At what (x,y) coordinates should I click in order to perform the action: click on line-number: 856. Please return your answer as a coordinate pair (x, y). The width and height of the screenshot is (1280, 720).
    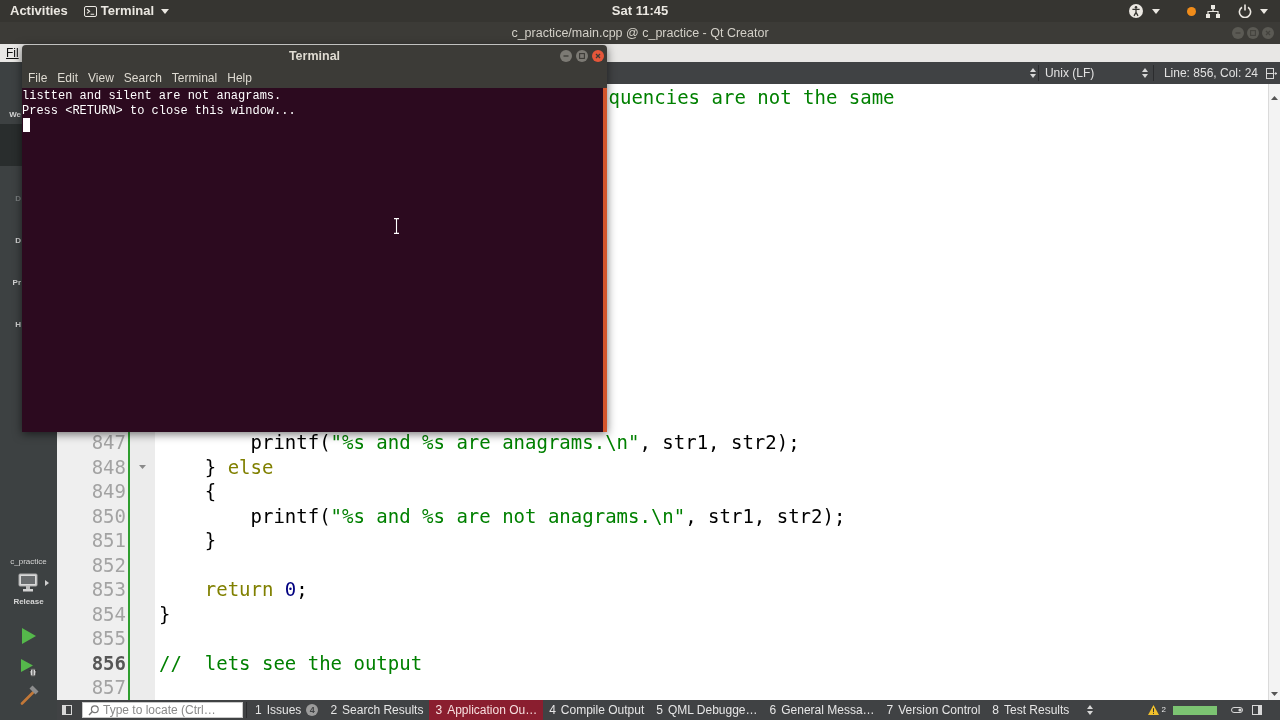
    Looking at the image, I should click on (108, 663).